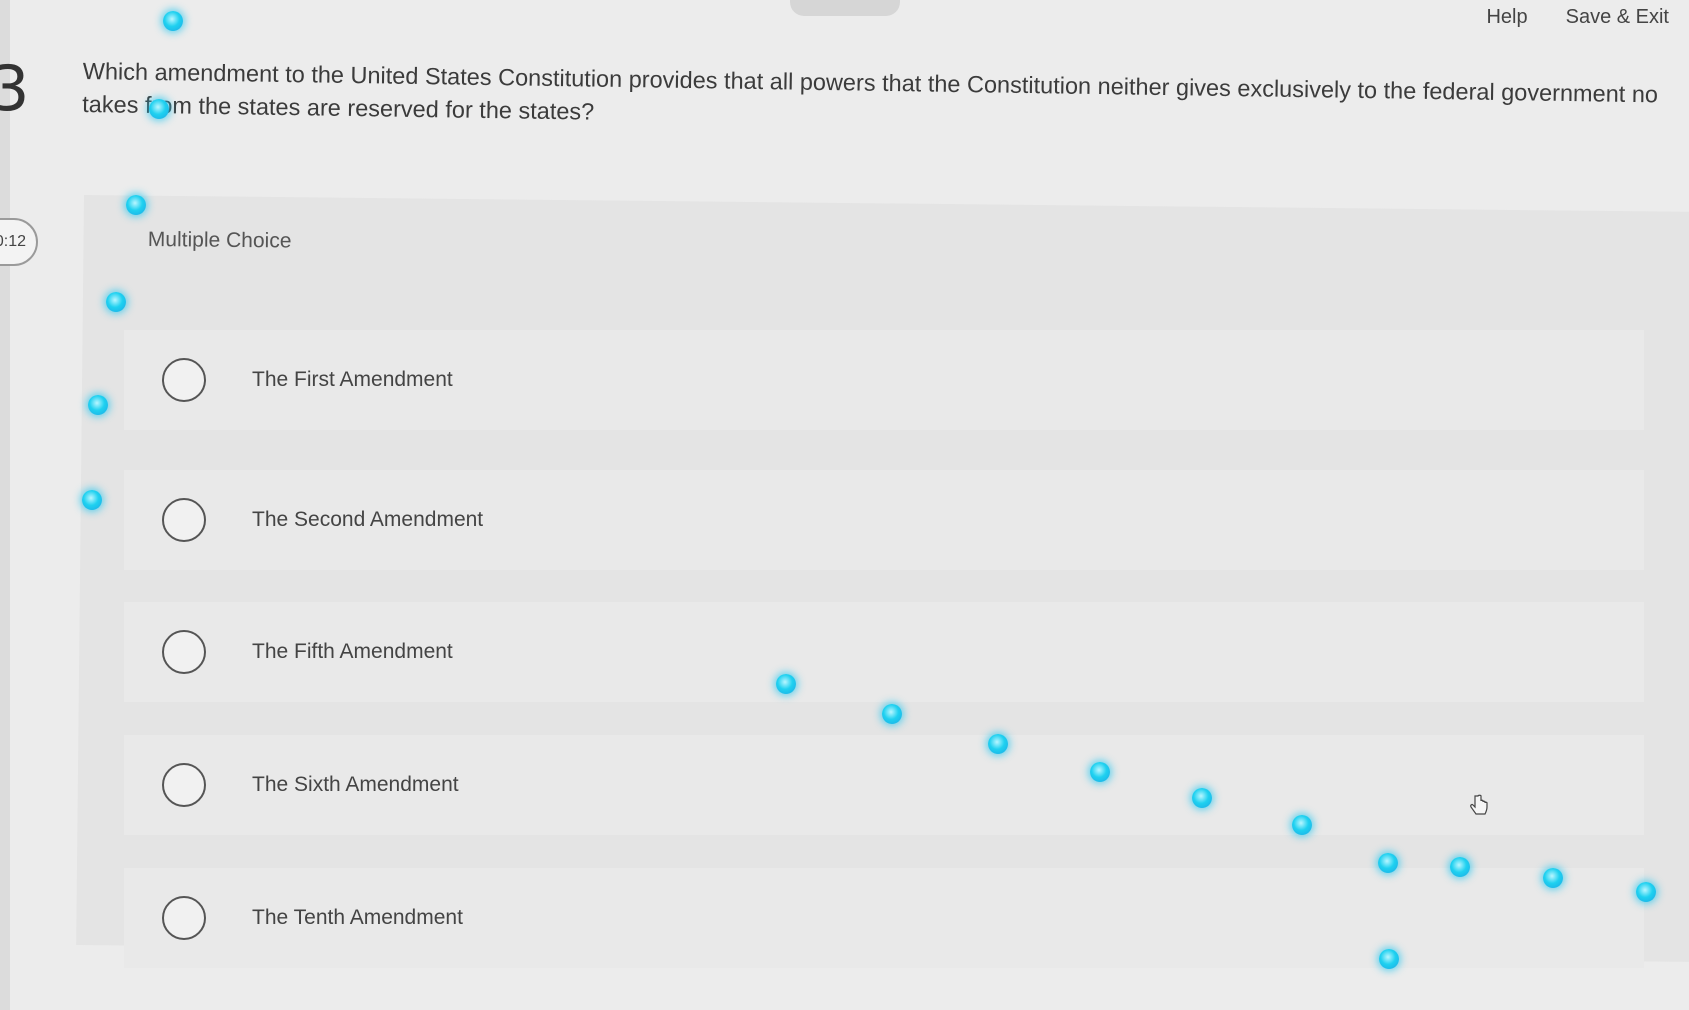 The width and height of the screenshot is (1689, 1010). I want to click on question-type-label: Multiple Choice, so click(219, 240).